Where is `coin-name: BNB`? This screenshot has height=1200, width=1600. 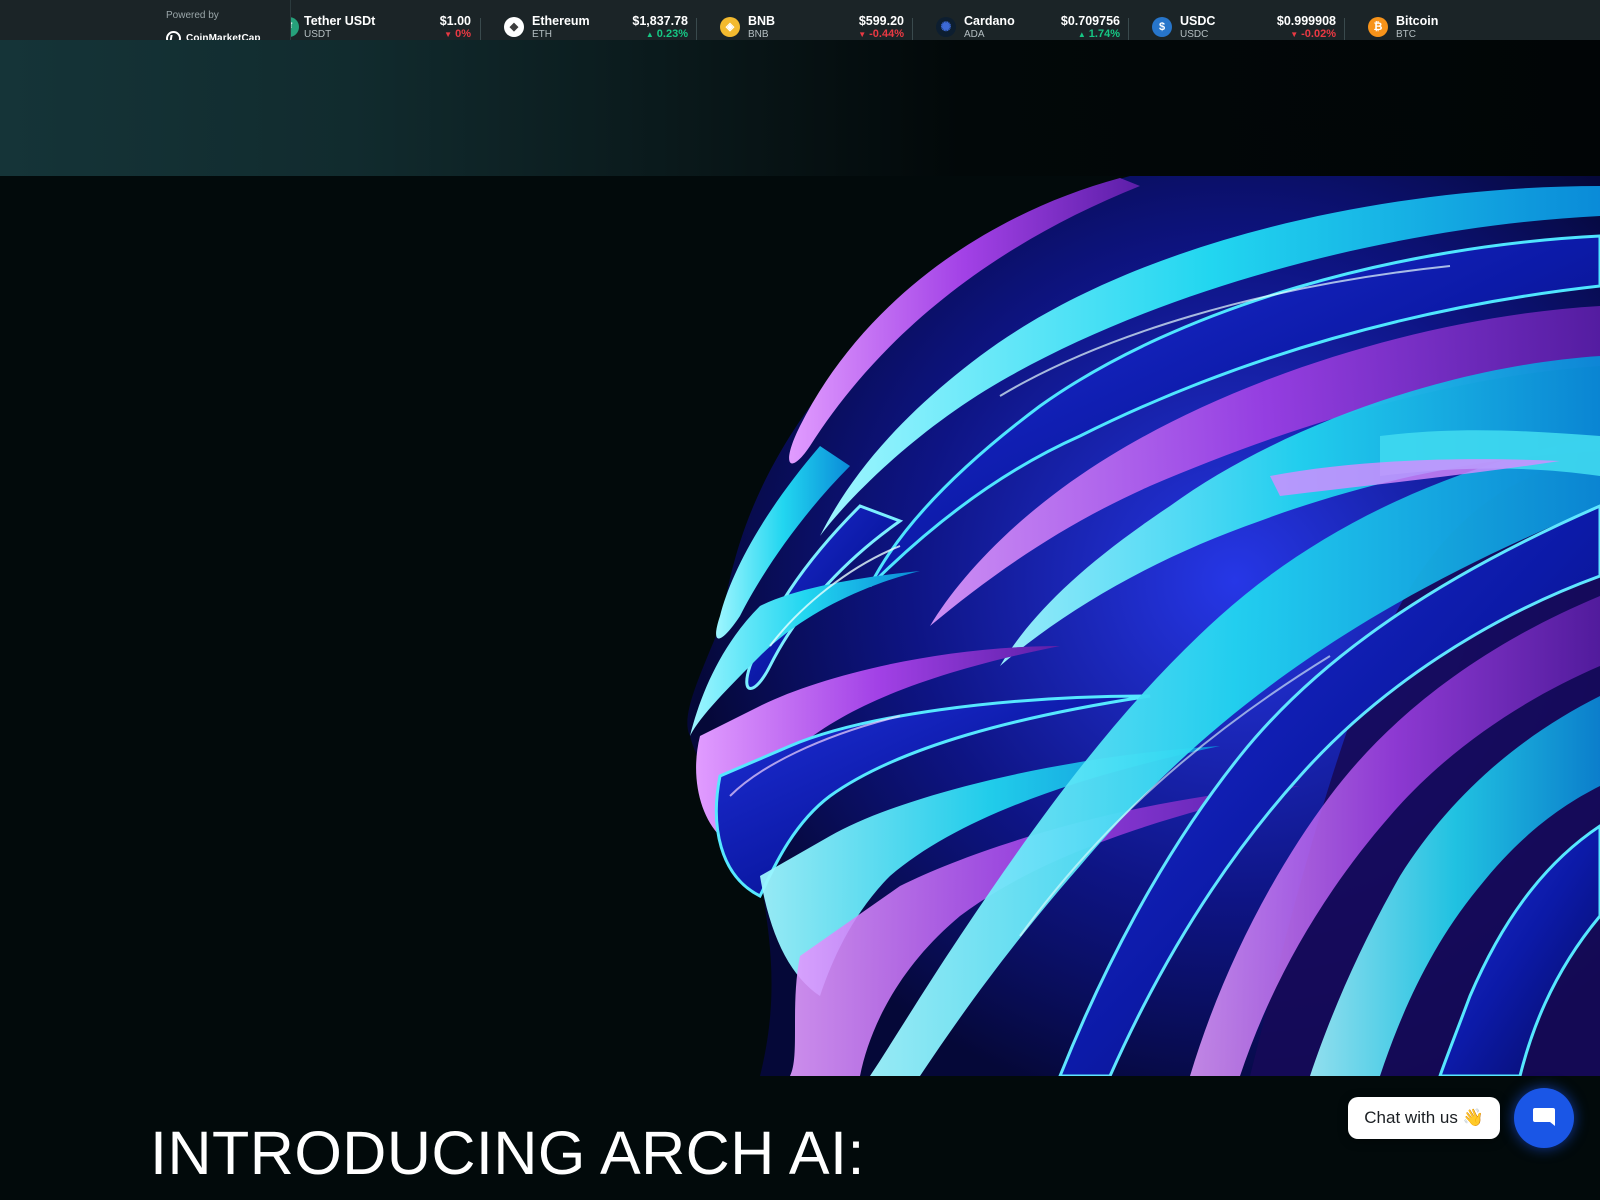 coin-name: BNB is located at coordinates (762, 21).